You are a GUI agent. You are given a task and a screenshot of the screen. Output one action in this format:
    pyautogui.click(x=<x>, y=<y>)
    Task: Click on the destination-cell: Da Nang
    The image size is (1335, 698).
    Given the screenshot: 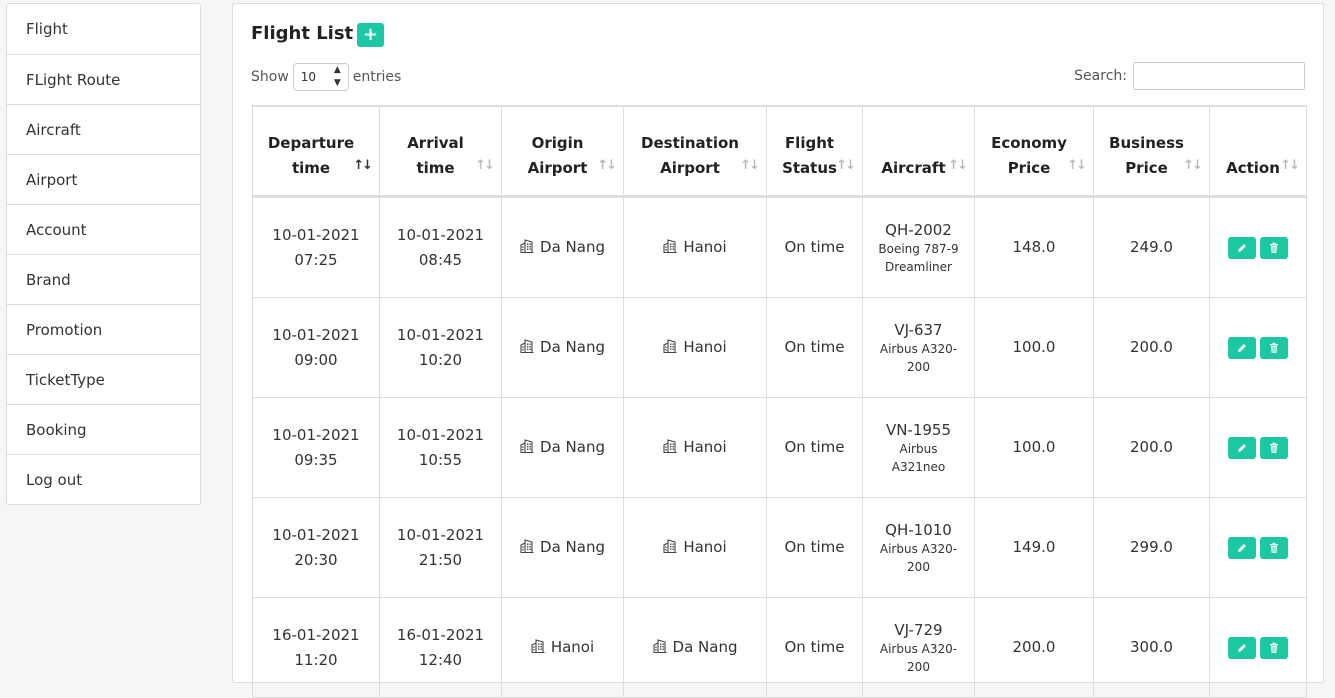 What is the action you would take?
    pyautogui.click(x=695, y=647)
    